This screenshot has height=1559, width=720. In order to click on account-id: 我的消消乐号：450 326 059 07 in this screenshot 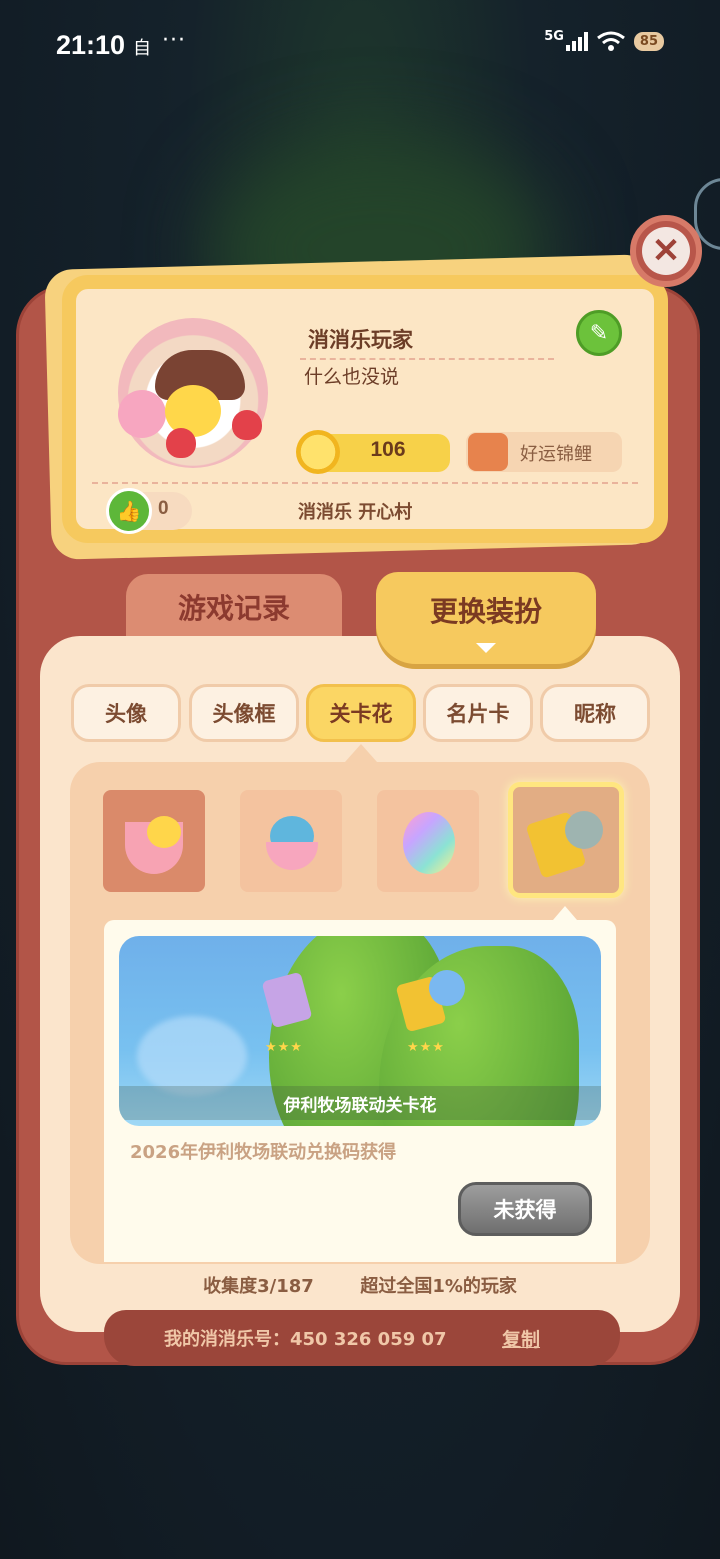, I will do `click(305, 1339)`.